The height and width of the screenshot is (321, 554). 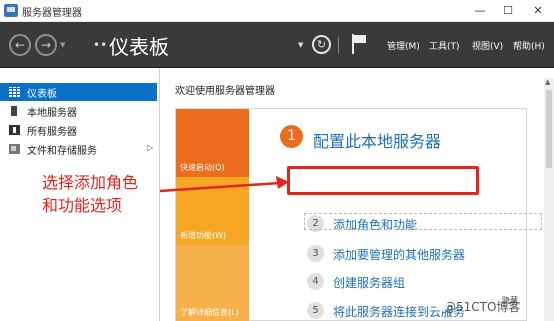 I want to click on notifications-flag-icon, so click(x=360, y=44).